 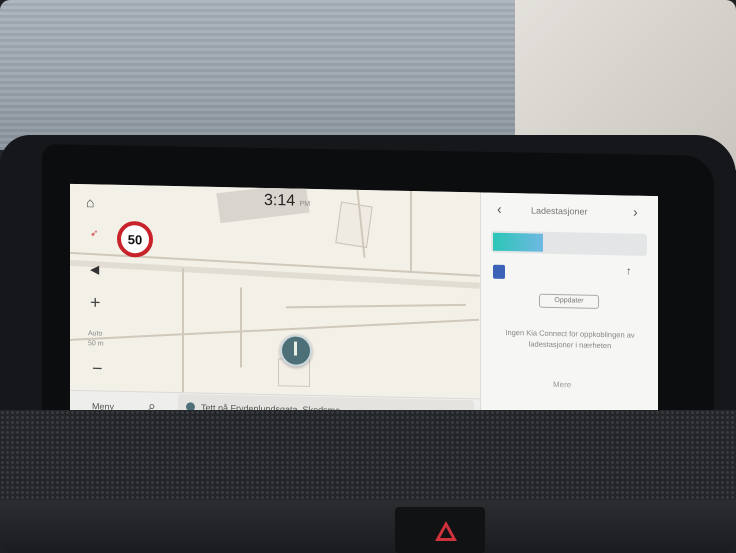 I want to click on clock-time: 3:14, so click(x=280, y=200).